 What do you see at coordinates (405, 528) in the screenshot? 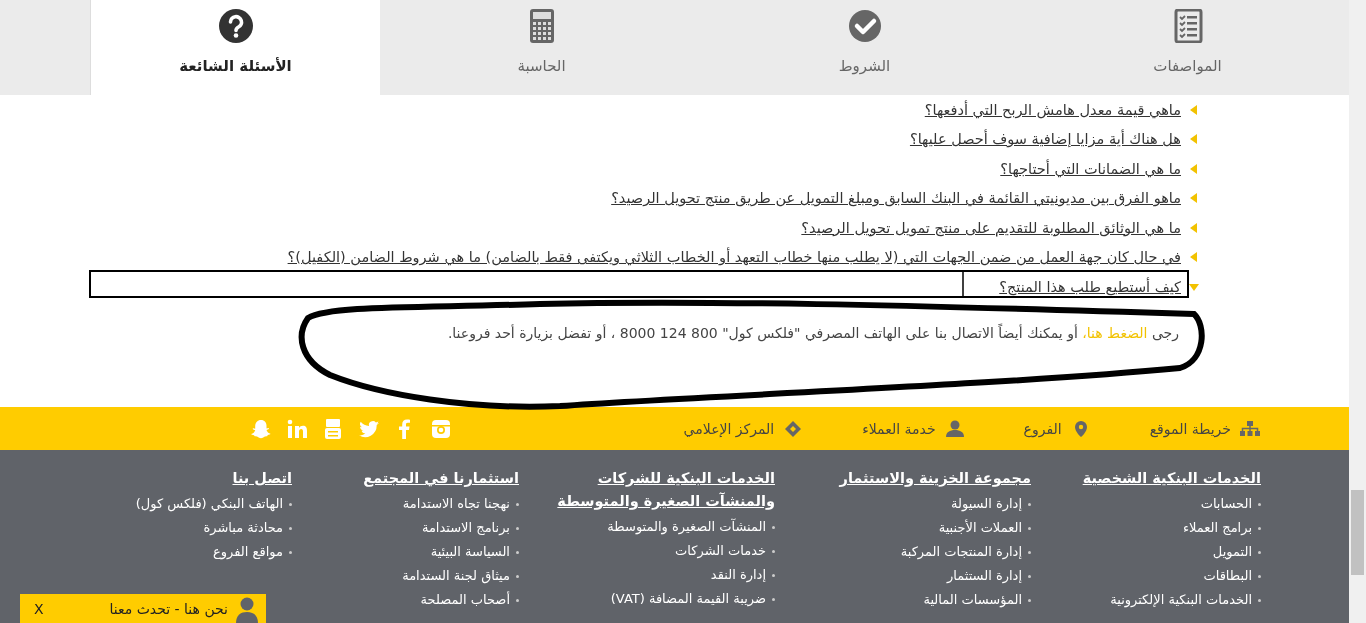
I see `footer-link: برنامج الاستدامة` at bounding box center [405, 528].